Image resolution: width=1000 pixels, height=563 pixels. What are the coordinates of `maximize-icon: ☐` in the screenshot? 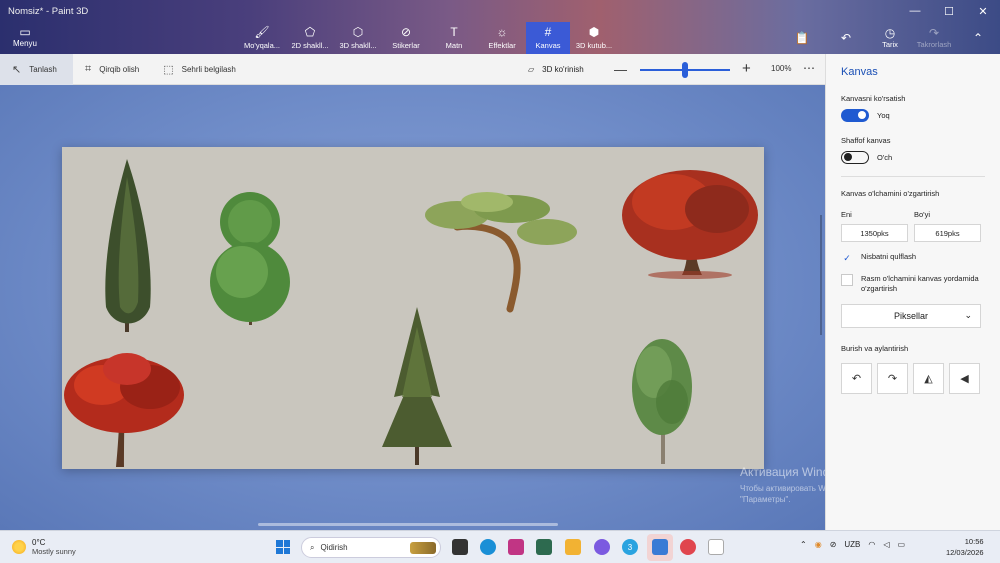 It's located at (949, 11).